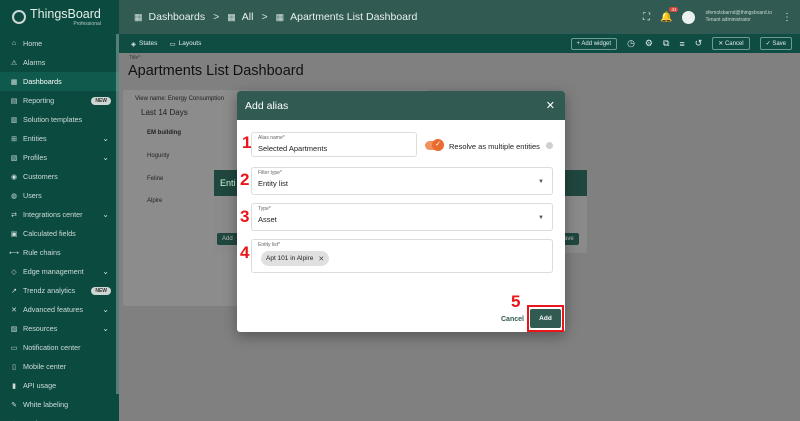  Describe the element at coordinates (53, 214) in the screenshot. I see `sidebar-item-label: Integrations center` at that location.